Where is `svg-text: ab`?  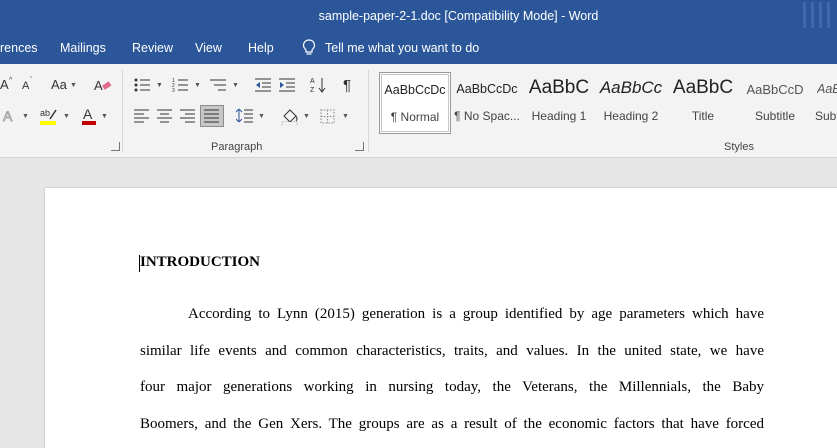 svg-text: ab is located at coordinates (45, 113).